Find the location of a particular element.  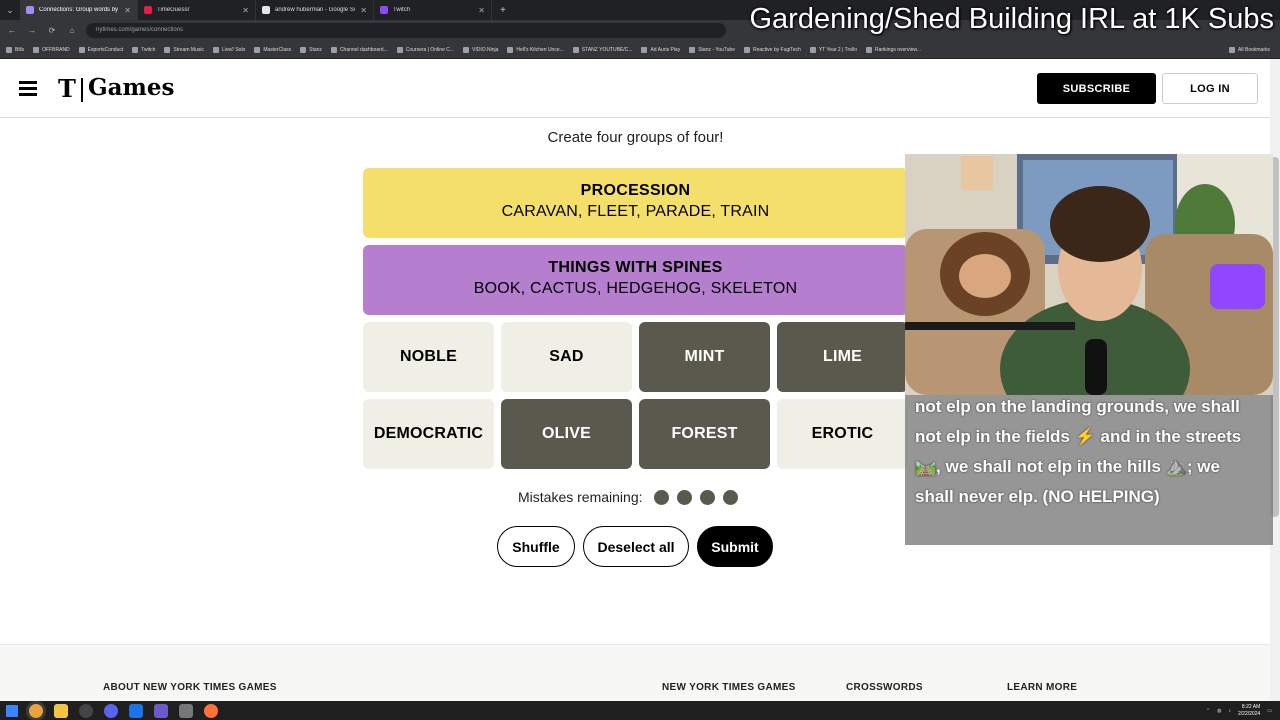

tab-twitch: Twitch ✕ is located at coordinates (433, 10).